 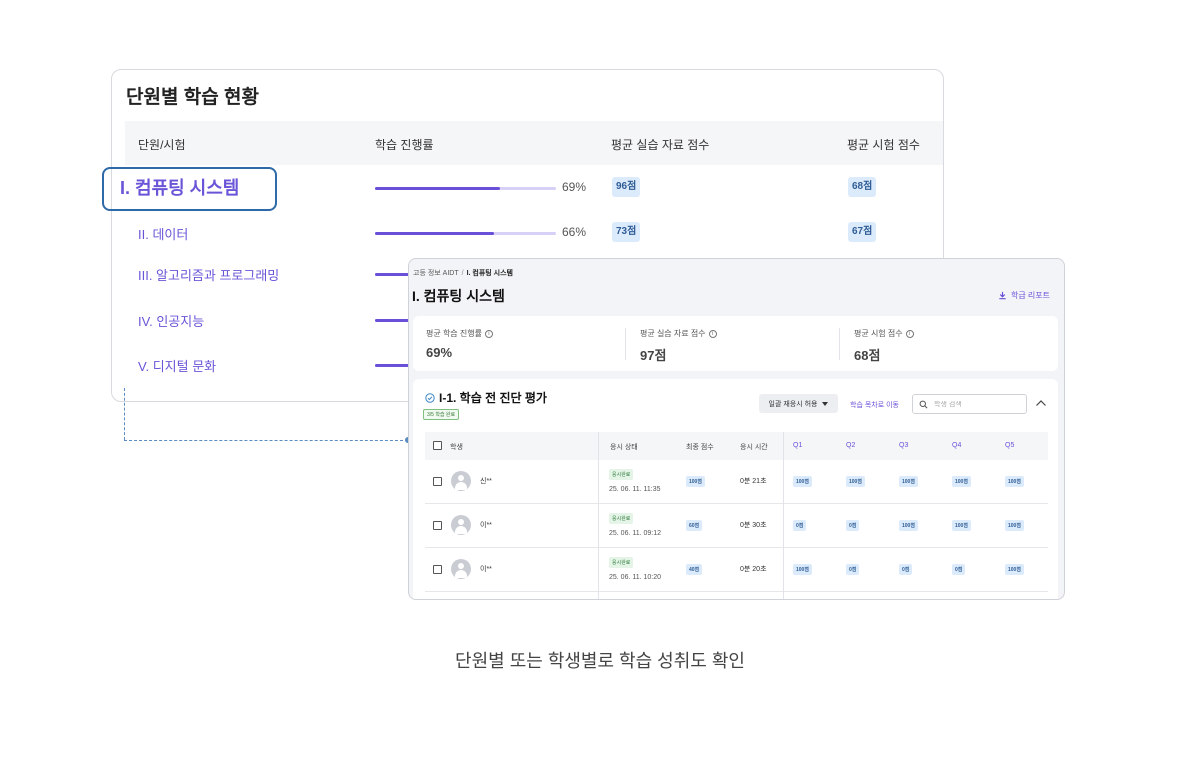 I want to click on final-score: 100점, so click(x=695, y=481).